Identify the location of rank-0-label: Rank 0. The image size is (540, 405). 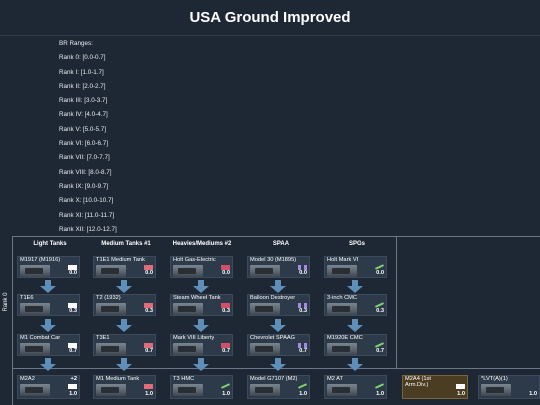
(6, 302).